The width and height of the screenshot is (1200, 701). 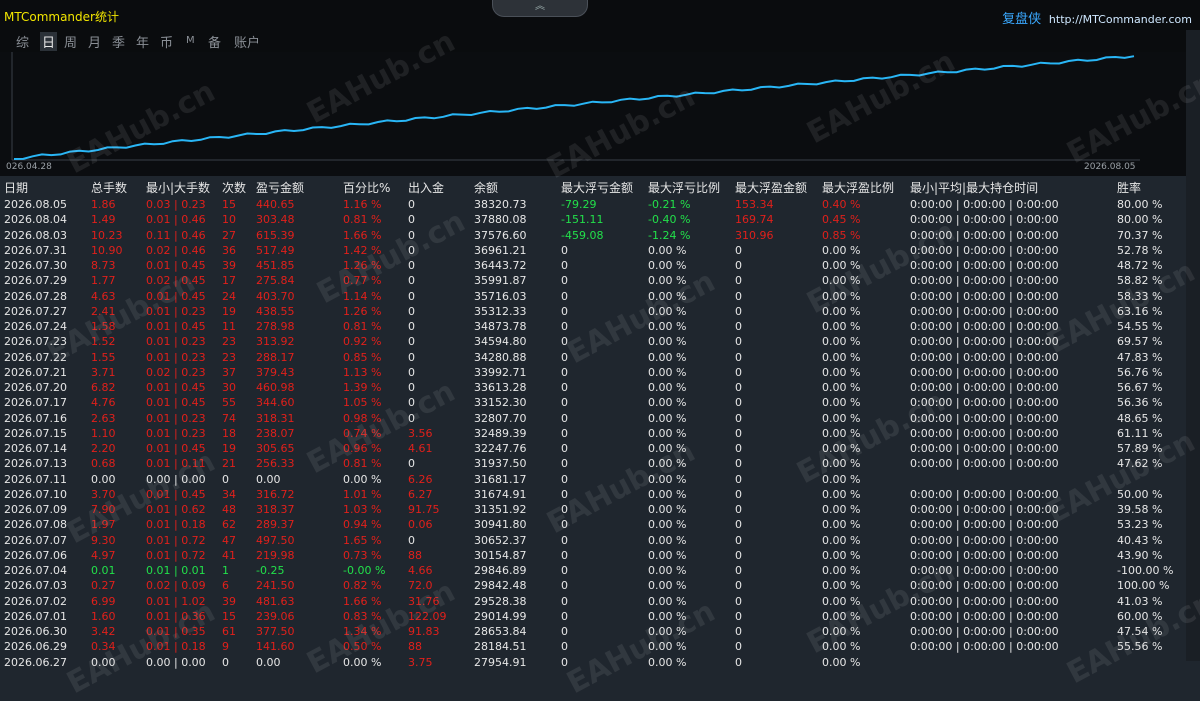 What do you see at coordinates (103, 570) in the screenshot?
I see `cell-lots: 0.01` at bounding box center [103, 570].